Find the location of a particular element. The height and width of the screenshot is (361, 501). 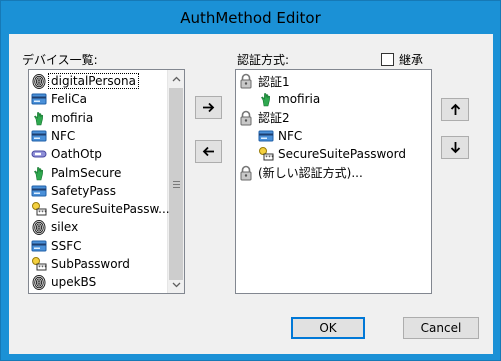

remove-method-button is located at coordinates (208, 151).